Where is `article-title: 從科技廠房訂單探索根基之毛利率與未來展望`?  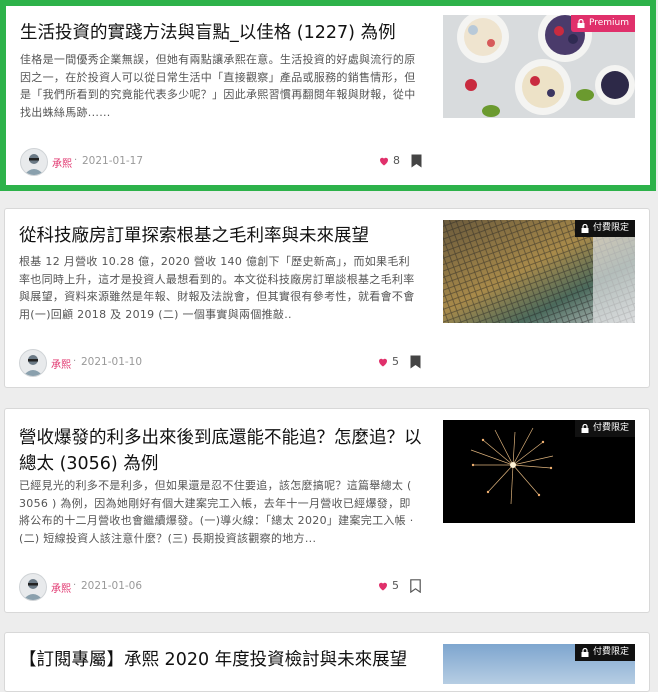
article-title: 從科技廠房訂單探索根基之毛利率與未來展望 is located at coordinates (224, 236).